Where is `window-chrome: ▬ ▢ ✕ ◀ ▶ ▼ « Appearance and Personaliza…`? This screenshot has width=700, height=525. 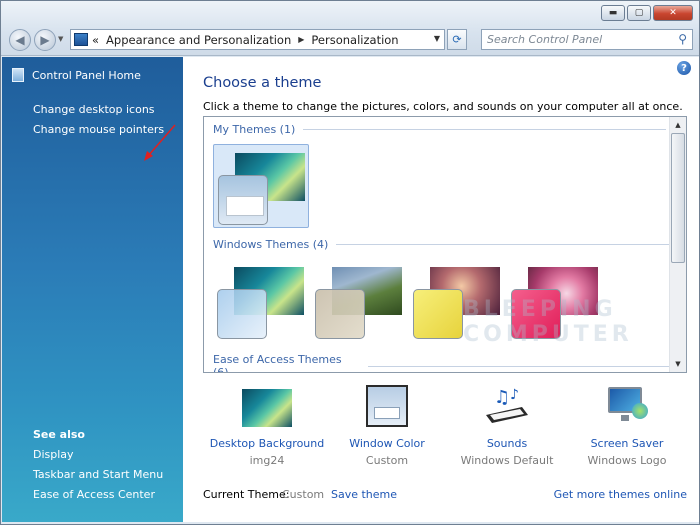
window-chrome: ▬ ▢ ✕ ◀ ▶ ▼ « Appearance and Personaliza… is located at coordinates (350, 28).